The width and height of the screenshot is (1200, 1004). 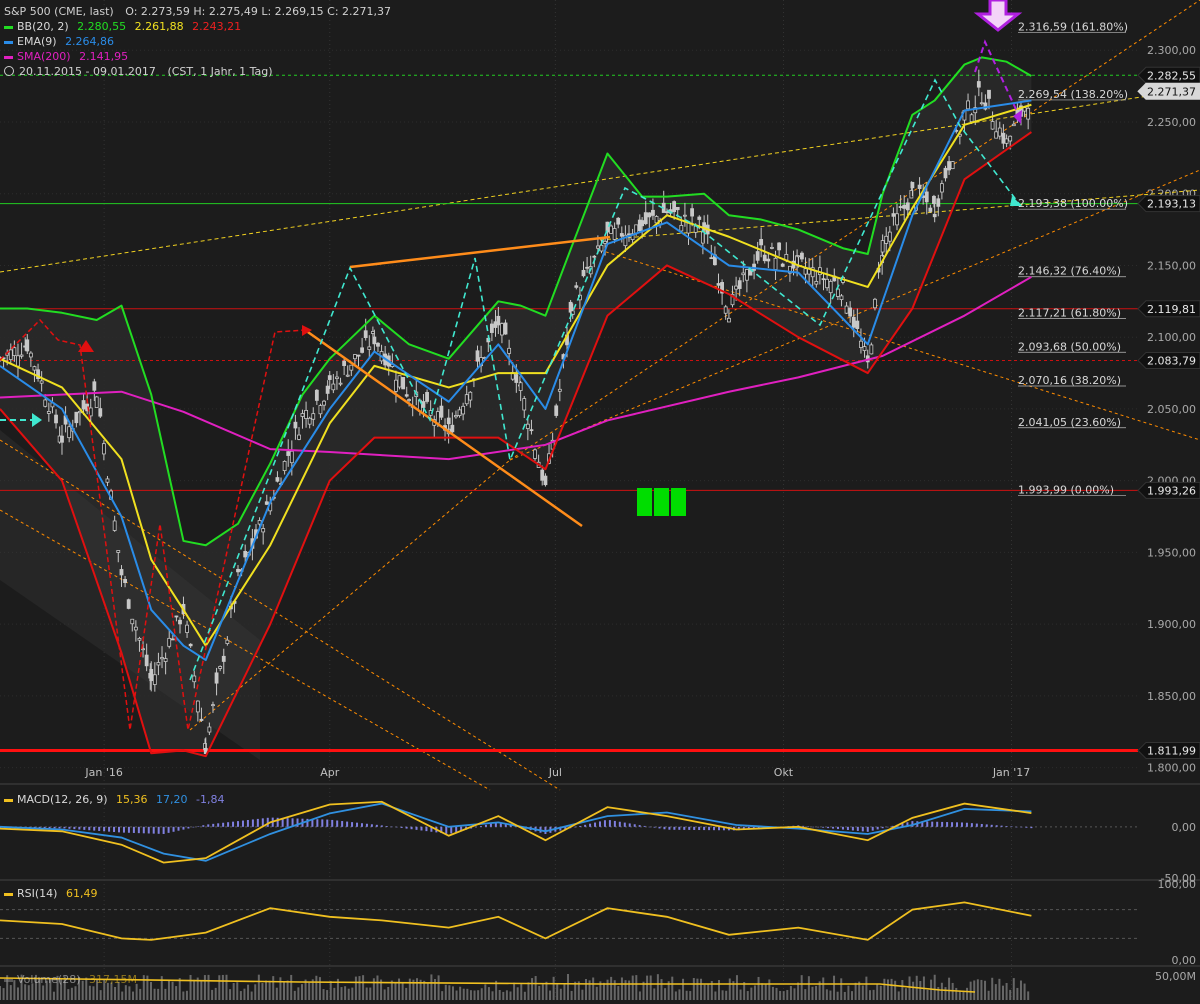 What do you see at coordinates (49, 979) in the screenshot?
I see `volume-label: Volume(28)` at bounding box center [49, 979].